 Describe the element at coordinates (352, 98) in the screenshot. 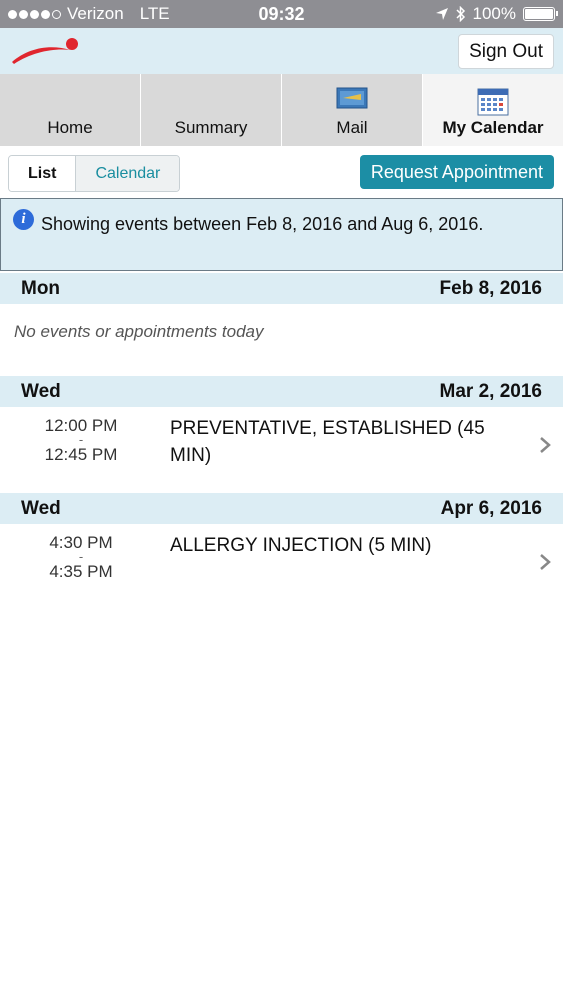

I see `mail-icon` at that location.